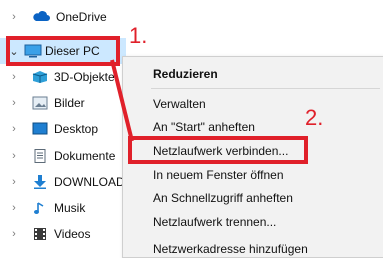  Describe the element at coordinates (138, 35) in the screenshot. I see `step-1-label: 1.` at that location.